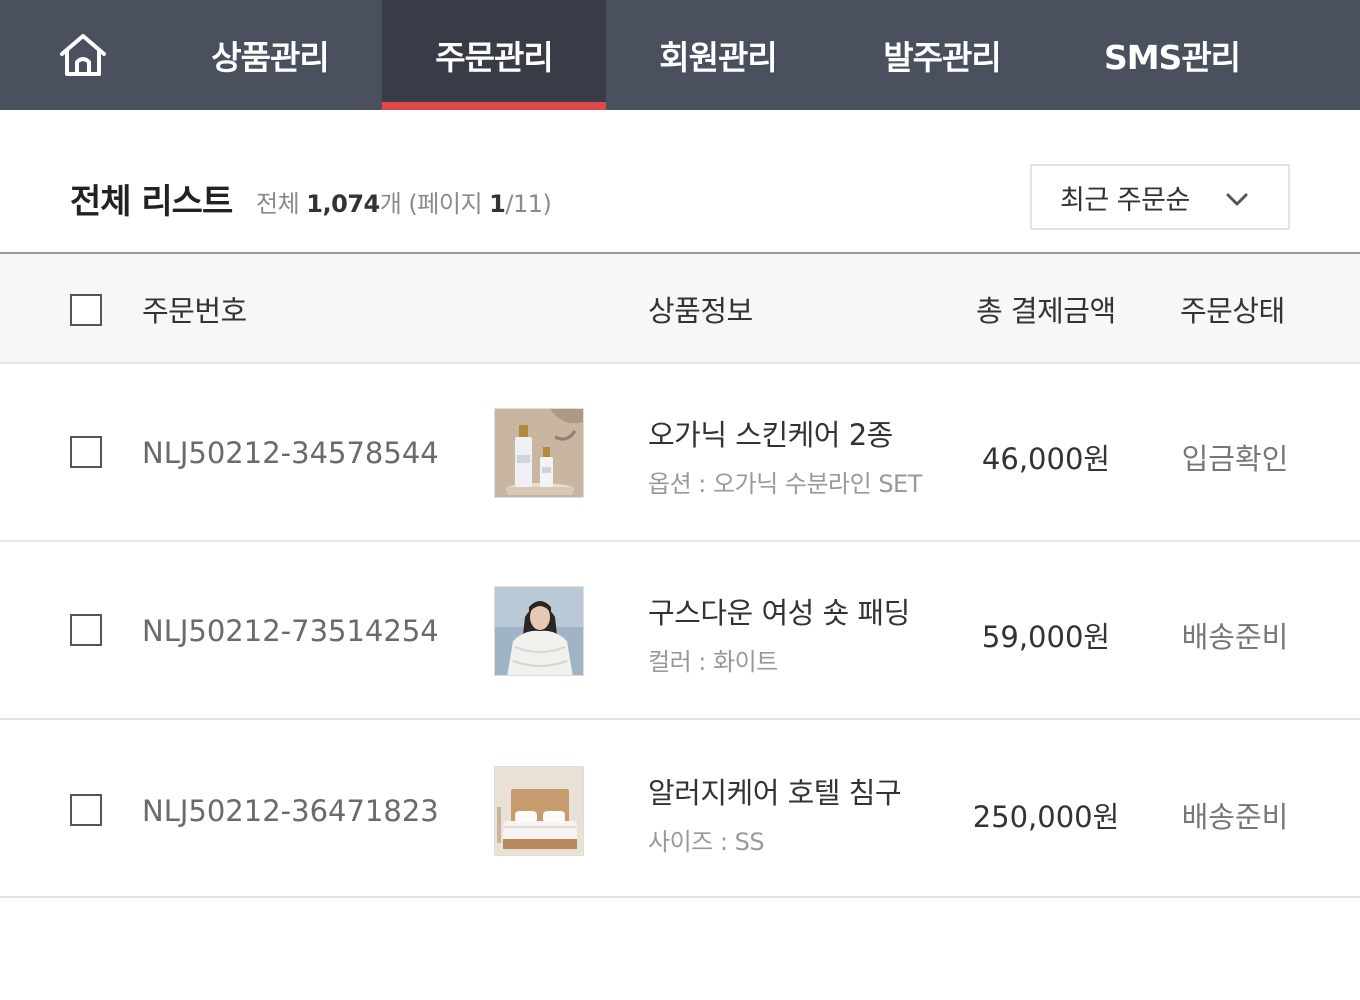 The image size is (1360, 1000). I want to click on order-number-link: NLJ50212-73514254, so click(290, 631).